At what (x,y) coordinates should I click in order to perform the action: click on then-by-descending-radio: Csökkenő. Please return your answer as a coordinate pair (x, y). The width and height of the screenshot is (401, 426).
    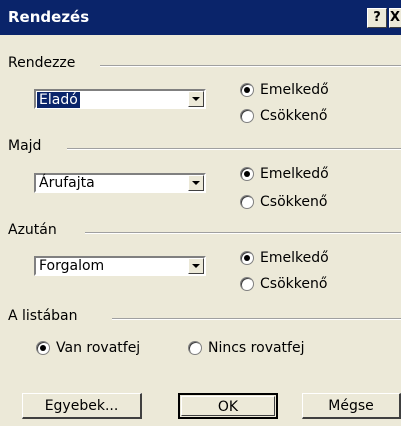
    Looking at the image, I should click on (283, 202).